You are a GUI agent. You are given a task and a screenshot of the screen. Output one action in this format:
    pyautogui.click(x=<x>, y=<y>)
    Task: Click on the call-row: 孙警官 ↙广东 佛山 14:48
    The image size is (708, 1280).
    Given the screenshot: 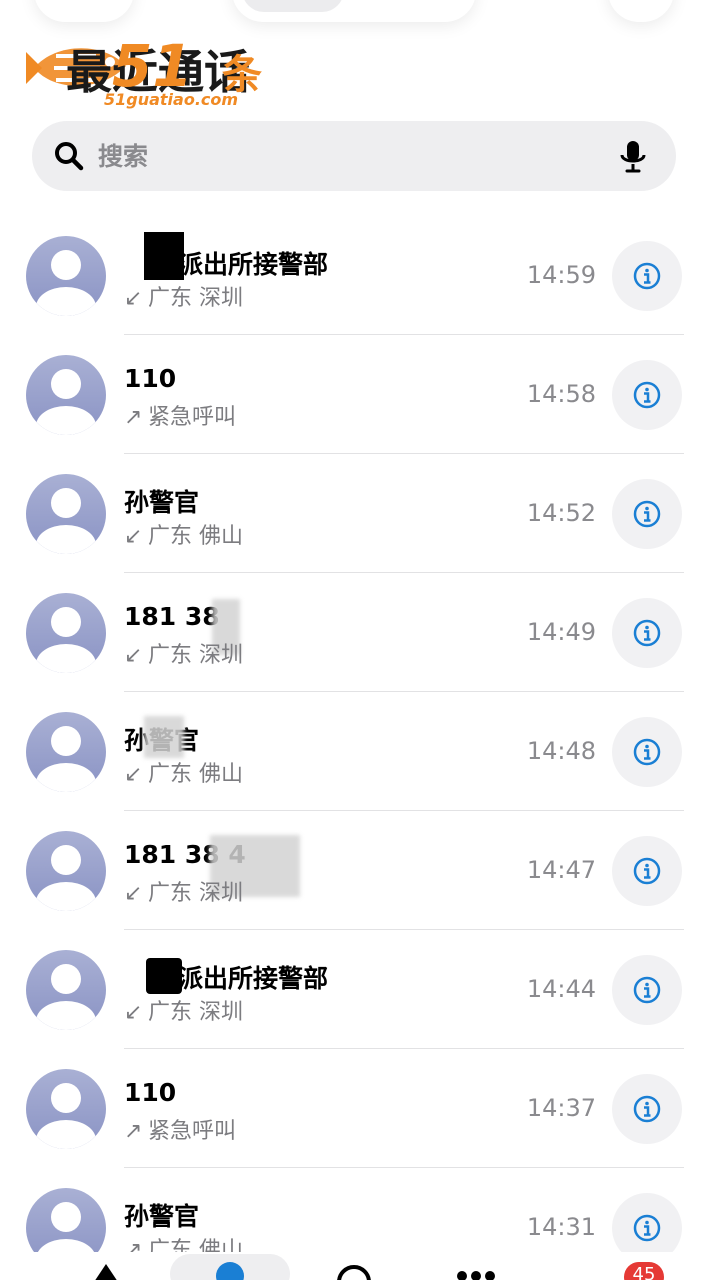 What is the action you would take?
    pyautogui.click(x=354, y=751)
    